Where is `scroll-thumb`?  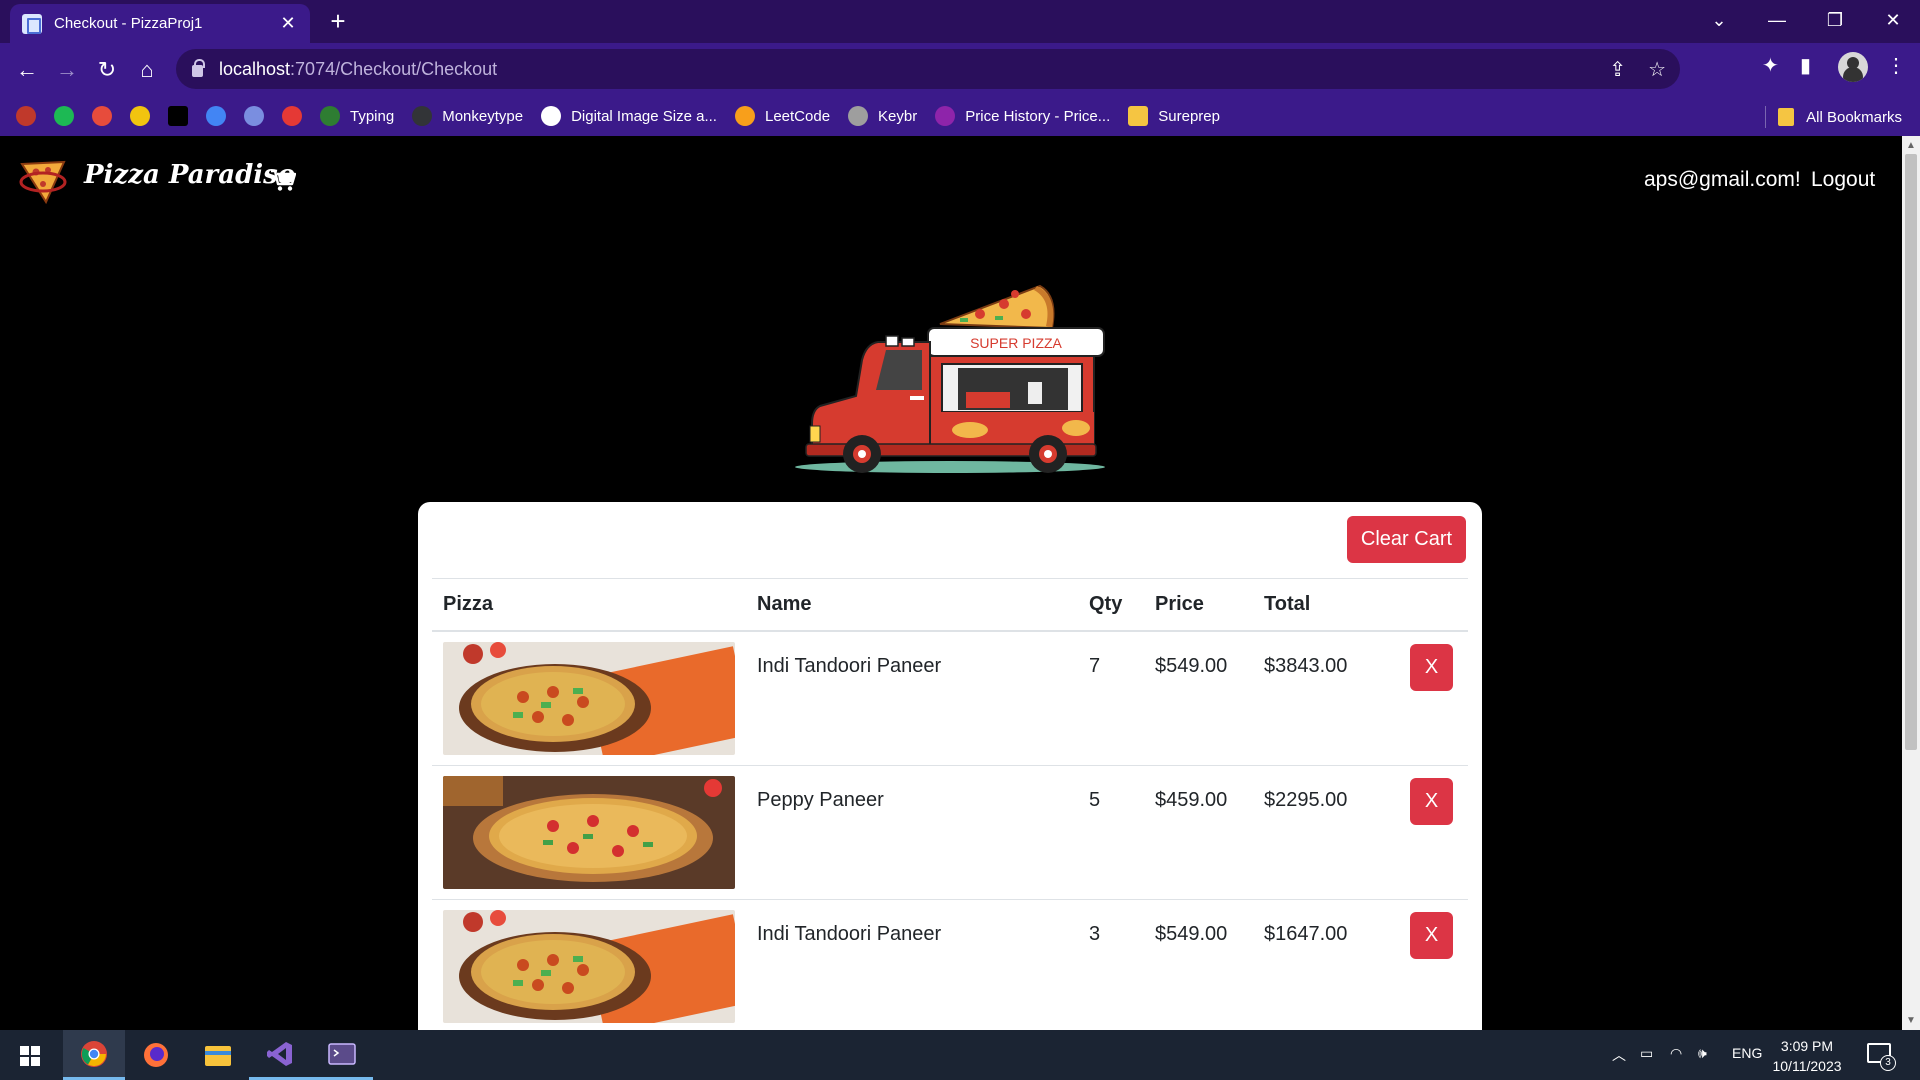 scroll-thumb is located at coordinates (1911, 452).